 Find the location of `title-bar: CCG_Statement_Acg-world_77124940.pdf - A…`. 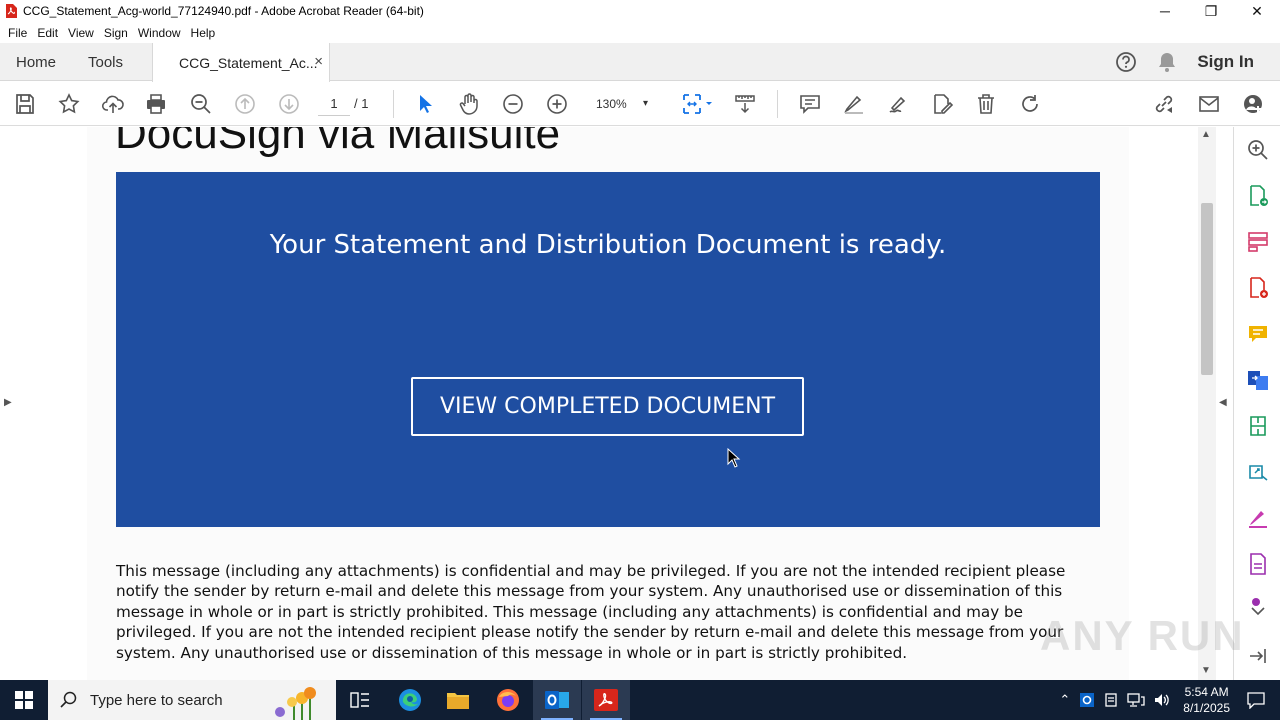

title-bar: CCG_Statement_Acg-world_77124940.pdf - A… is located at coordinates (640, 11).